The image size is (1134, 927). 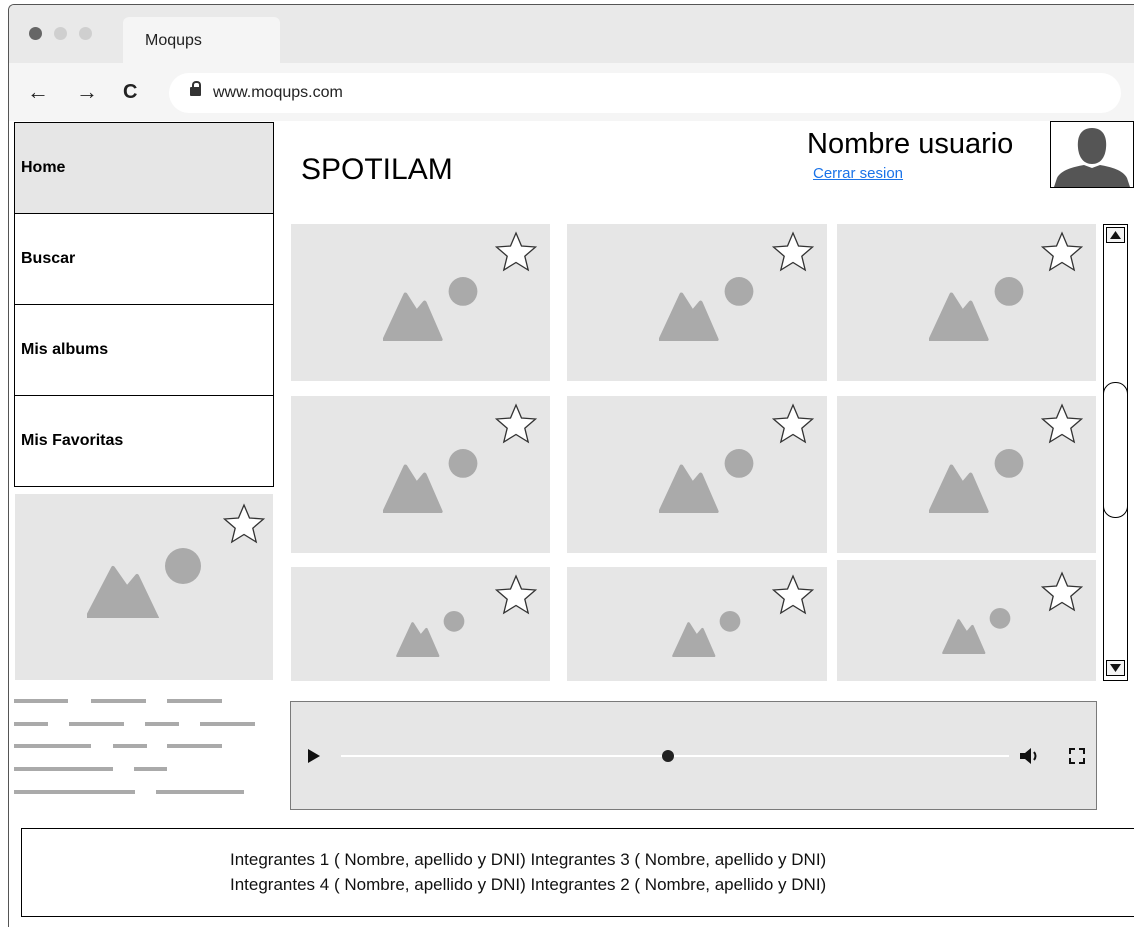 I want to click on reload-icon: C, so click(x=130, y=92).